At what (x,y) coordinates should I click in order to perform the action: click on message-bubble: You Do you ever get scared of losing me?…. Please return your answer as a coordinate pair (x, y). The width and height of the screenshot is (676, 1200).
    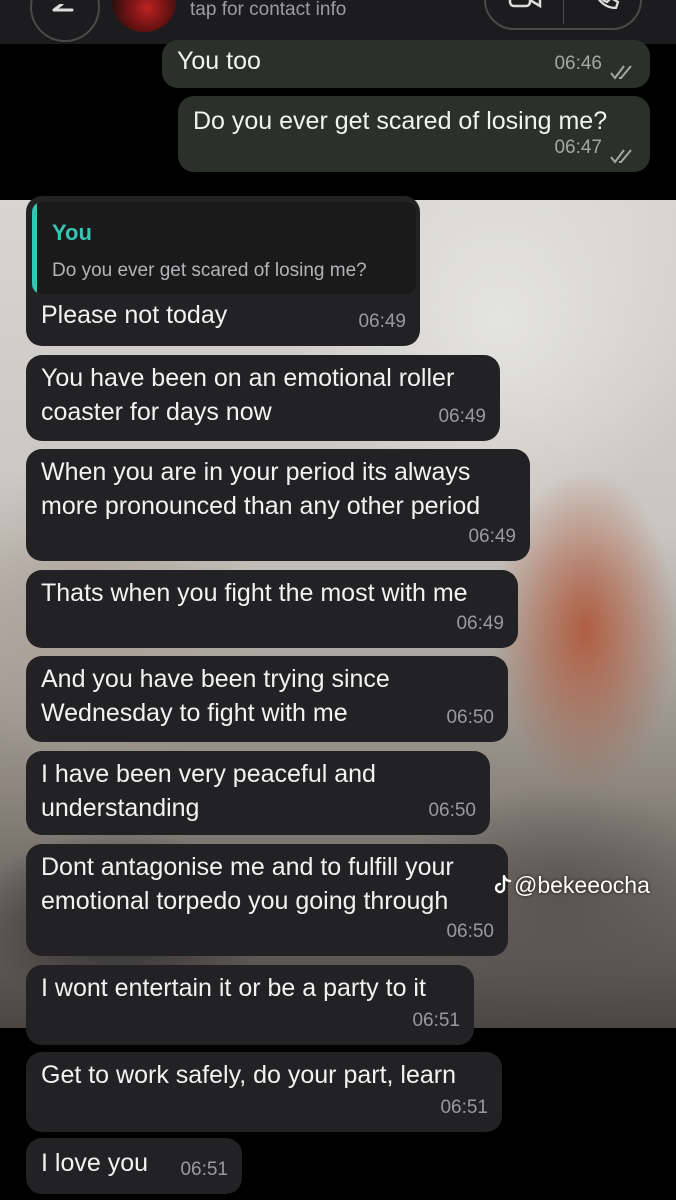
    Looking at the image, I should click on (223, 271).